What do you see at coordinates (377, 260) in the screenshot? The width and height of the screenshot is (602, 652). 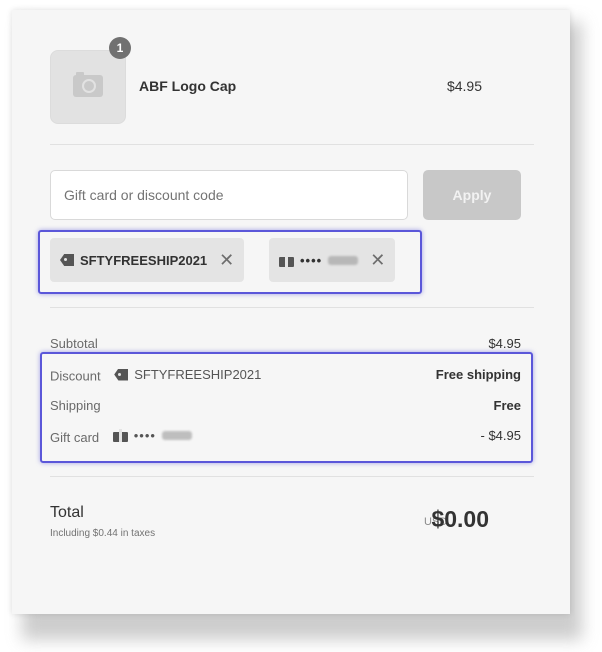 I see `remove-giftcard-icon: ✕` at bounding box center [377, 260].